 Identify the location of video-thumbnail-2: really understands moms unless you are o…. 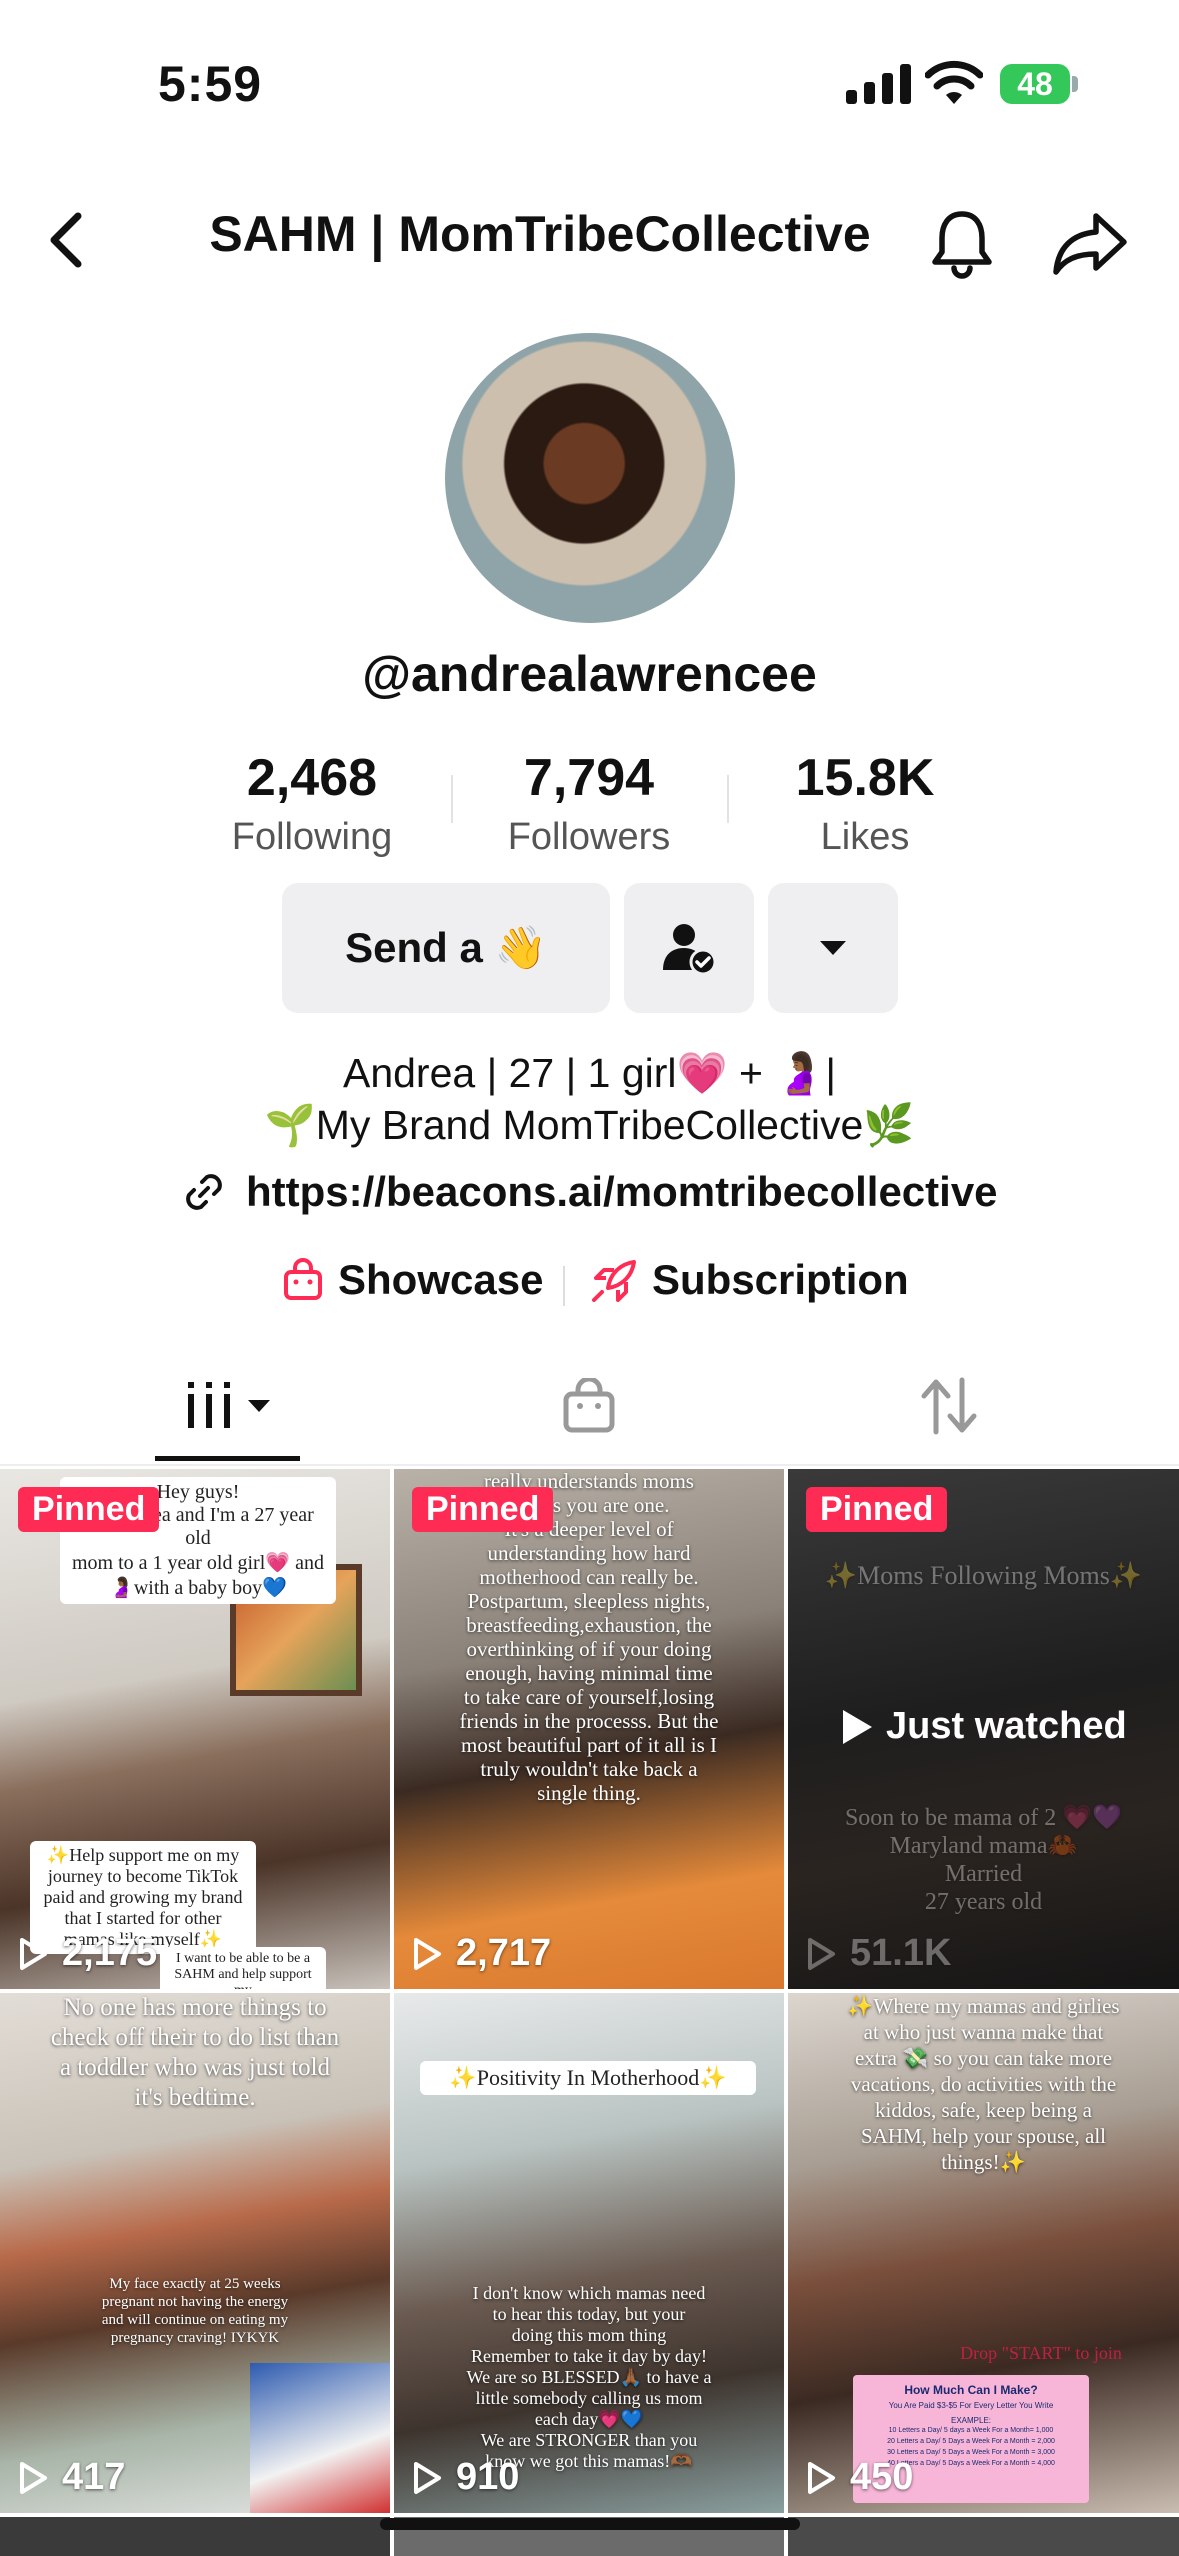
(589, 1729).